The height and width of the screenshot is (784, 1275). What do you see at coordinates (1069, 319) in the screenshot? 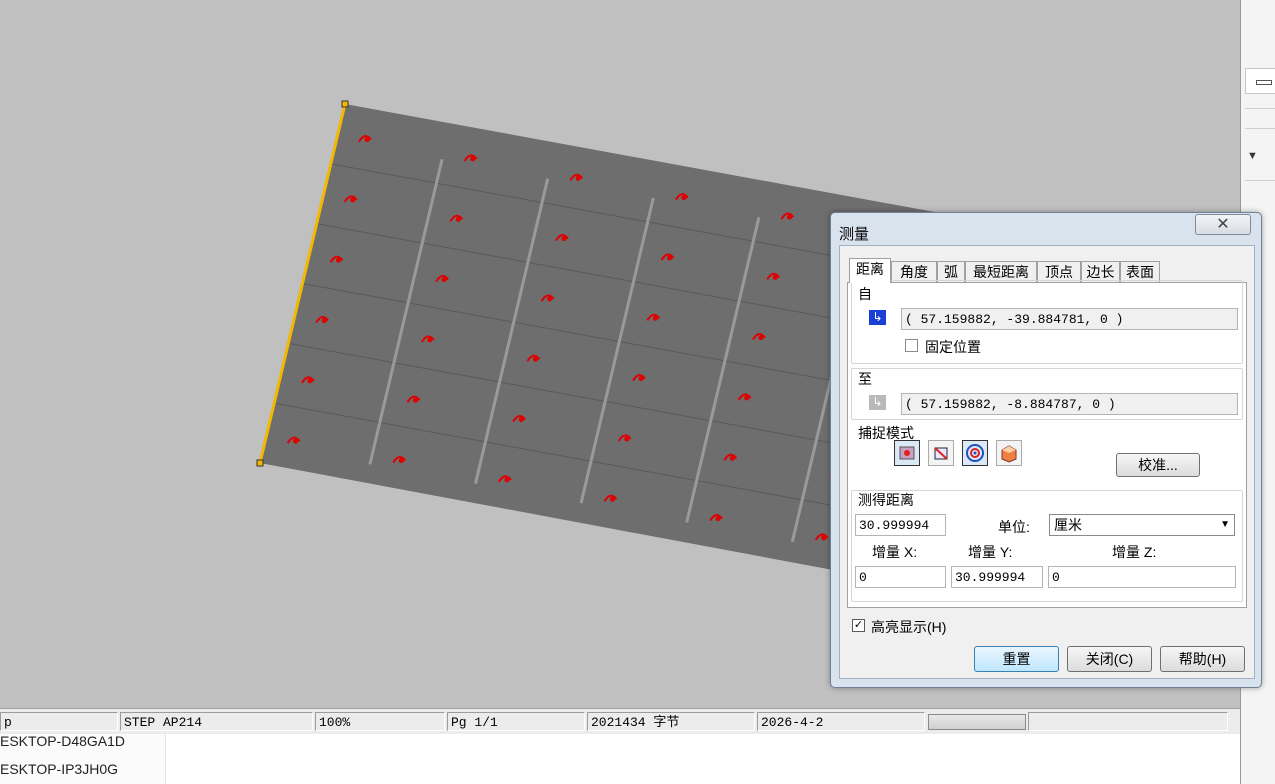
I see `from-coordinates-field: ( 57.159882, -39.884781, 0 )` at bounding box center [1069, 319].